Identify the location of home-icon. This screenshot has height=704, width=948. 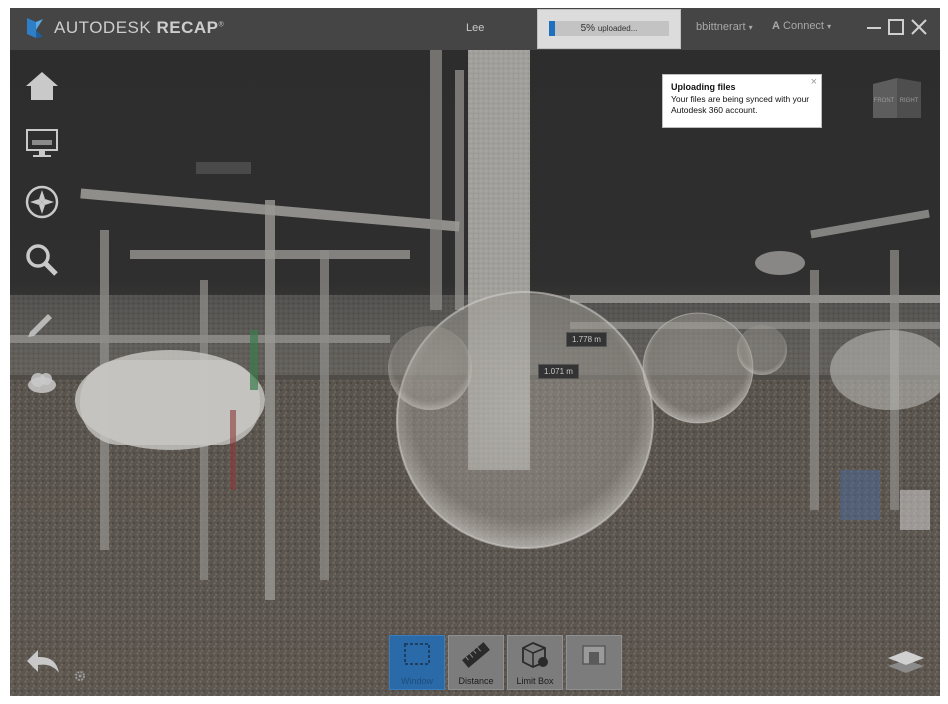
(42, 86).